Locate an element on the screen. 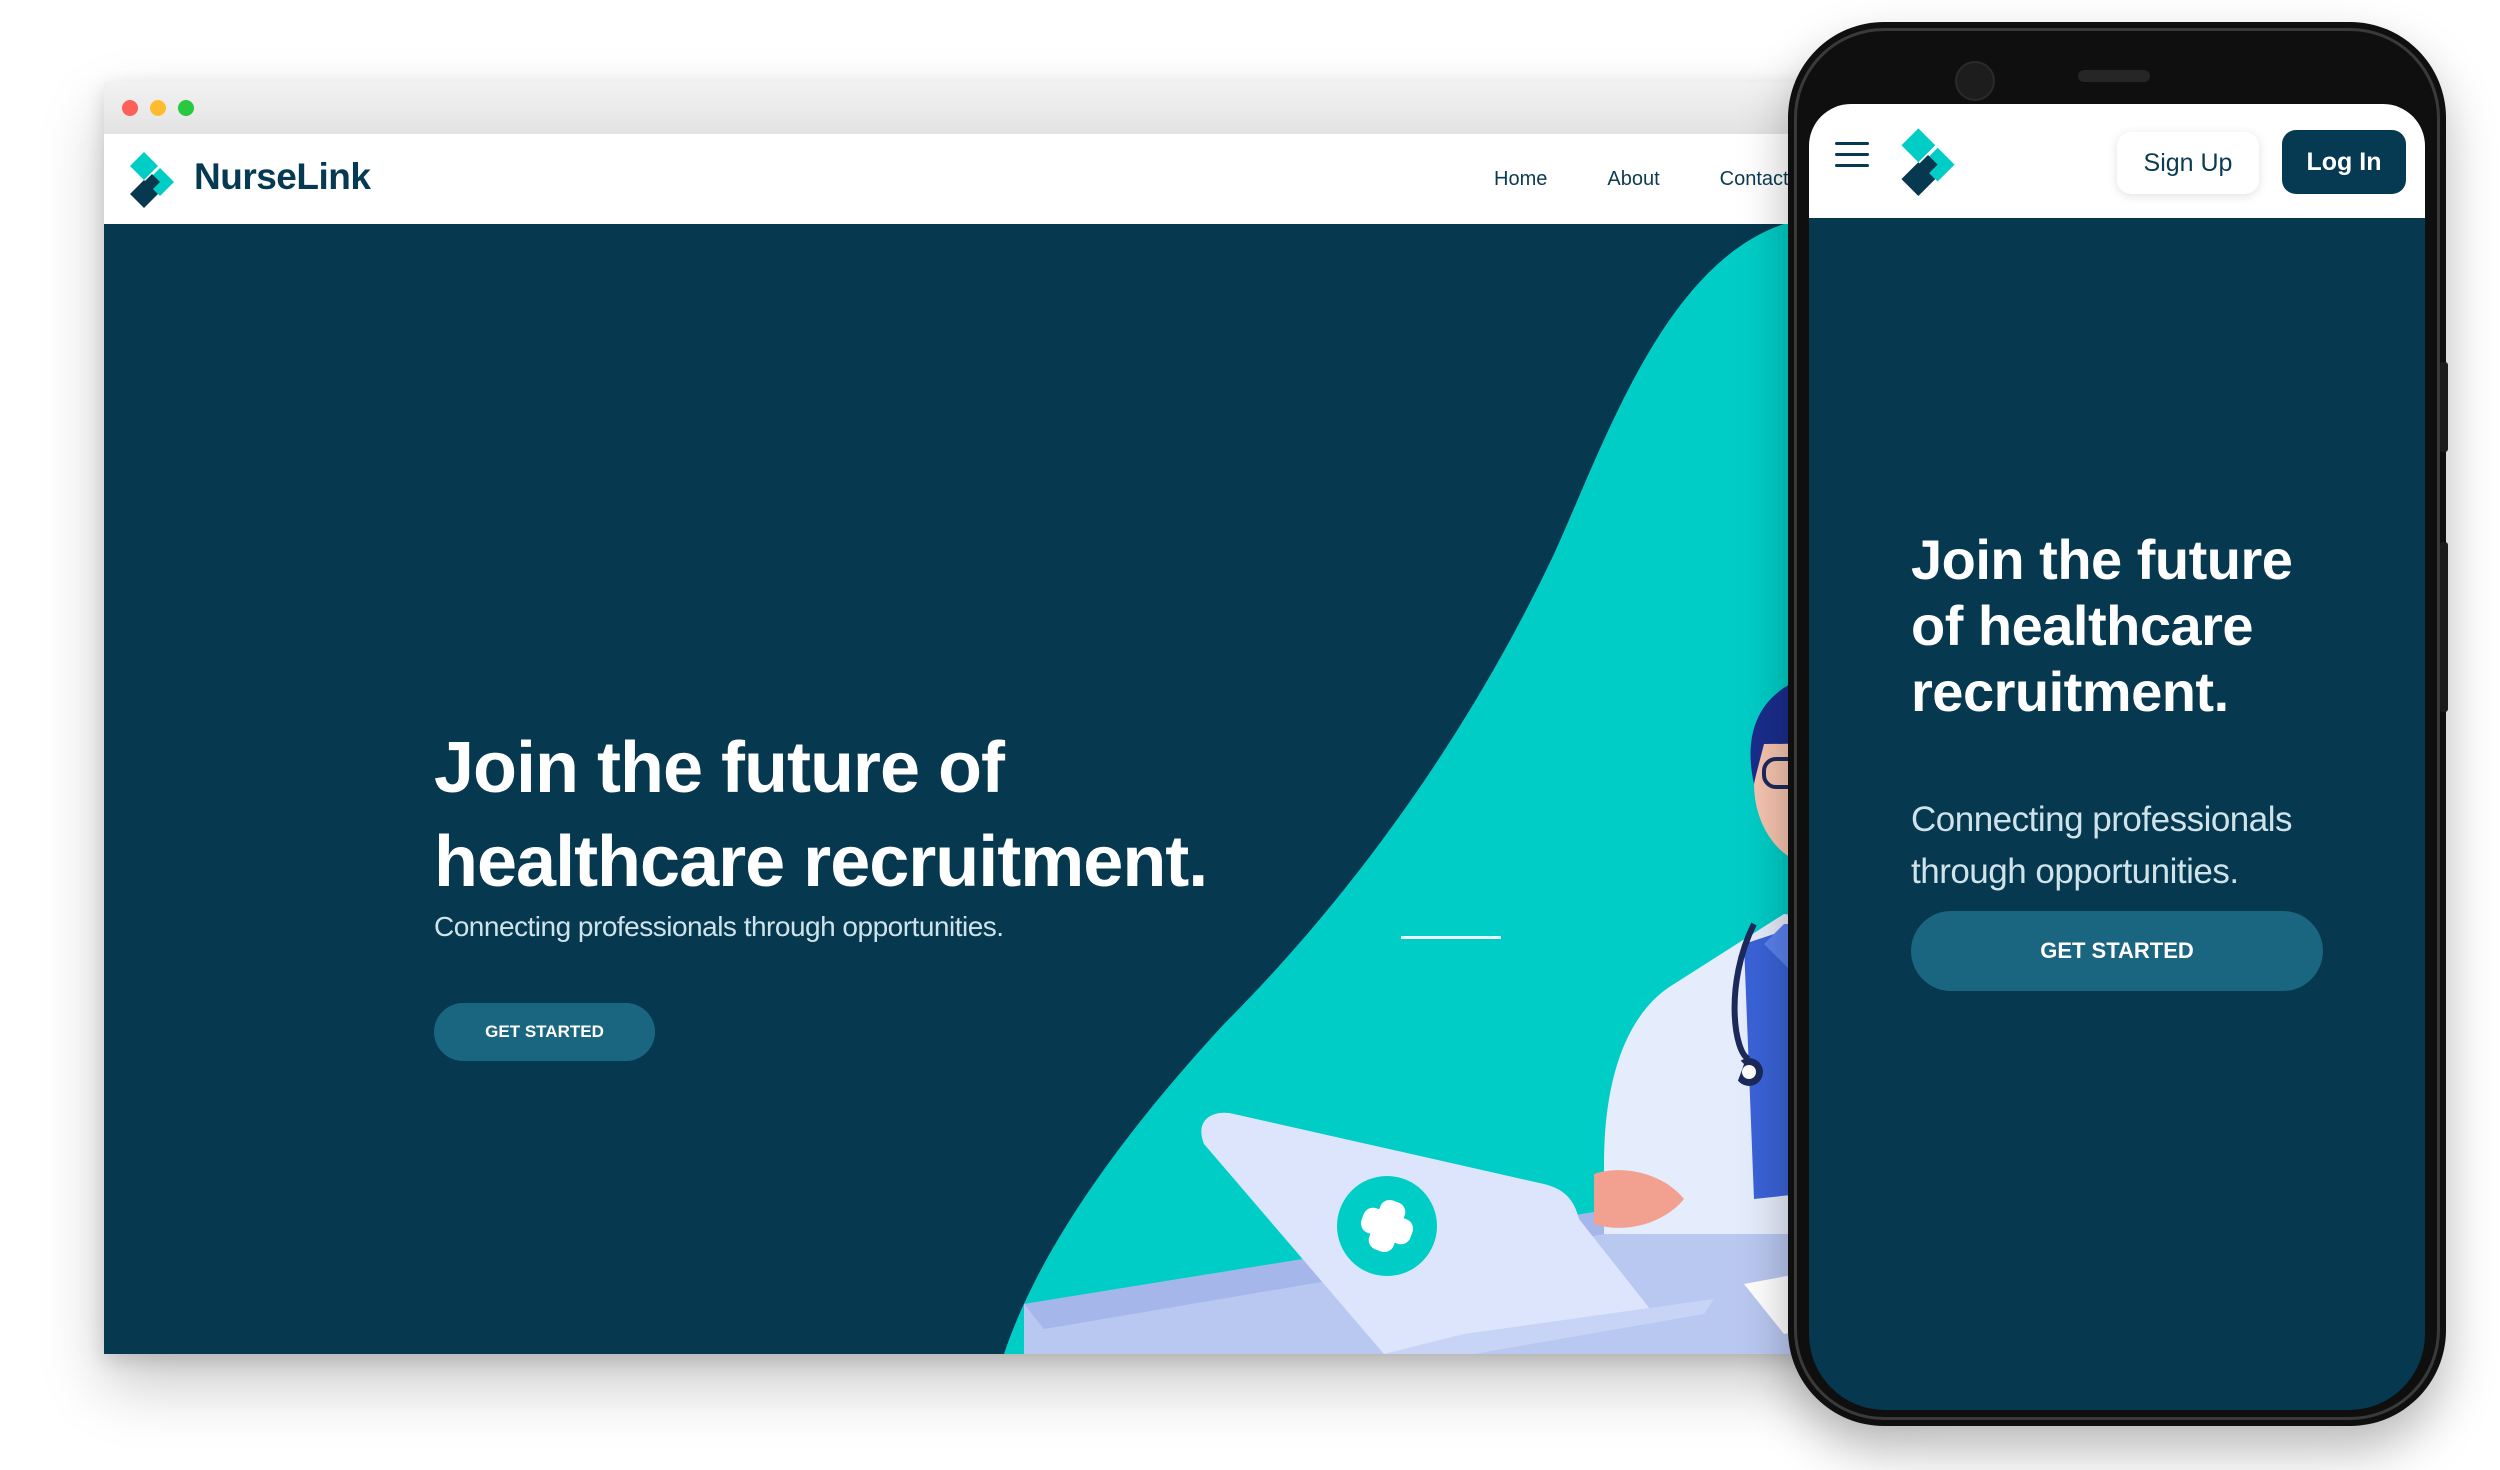 The image size is (2500, 1470). phone-speaker is located at coordinates (2114, 76).